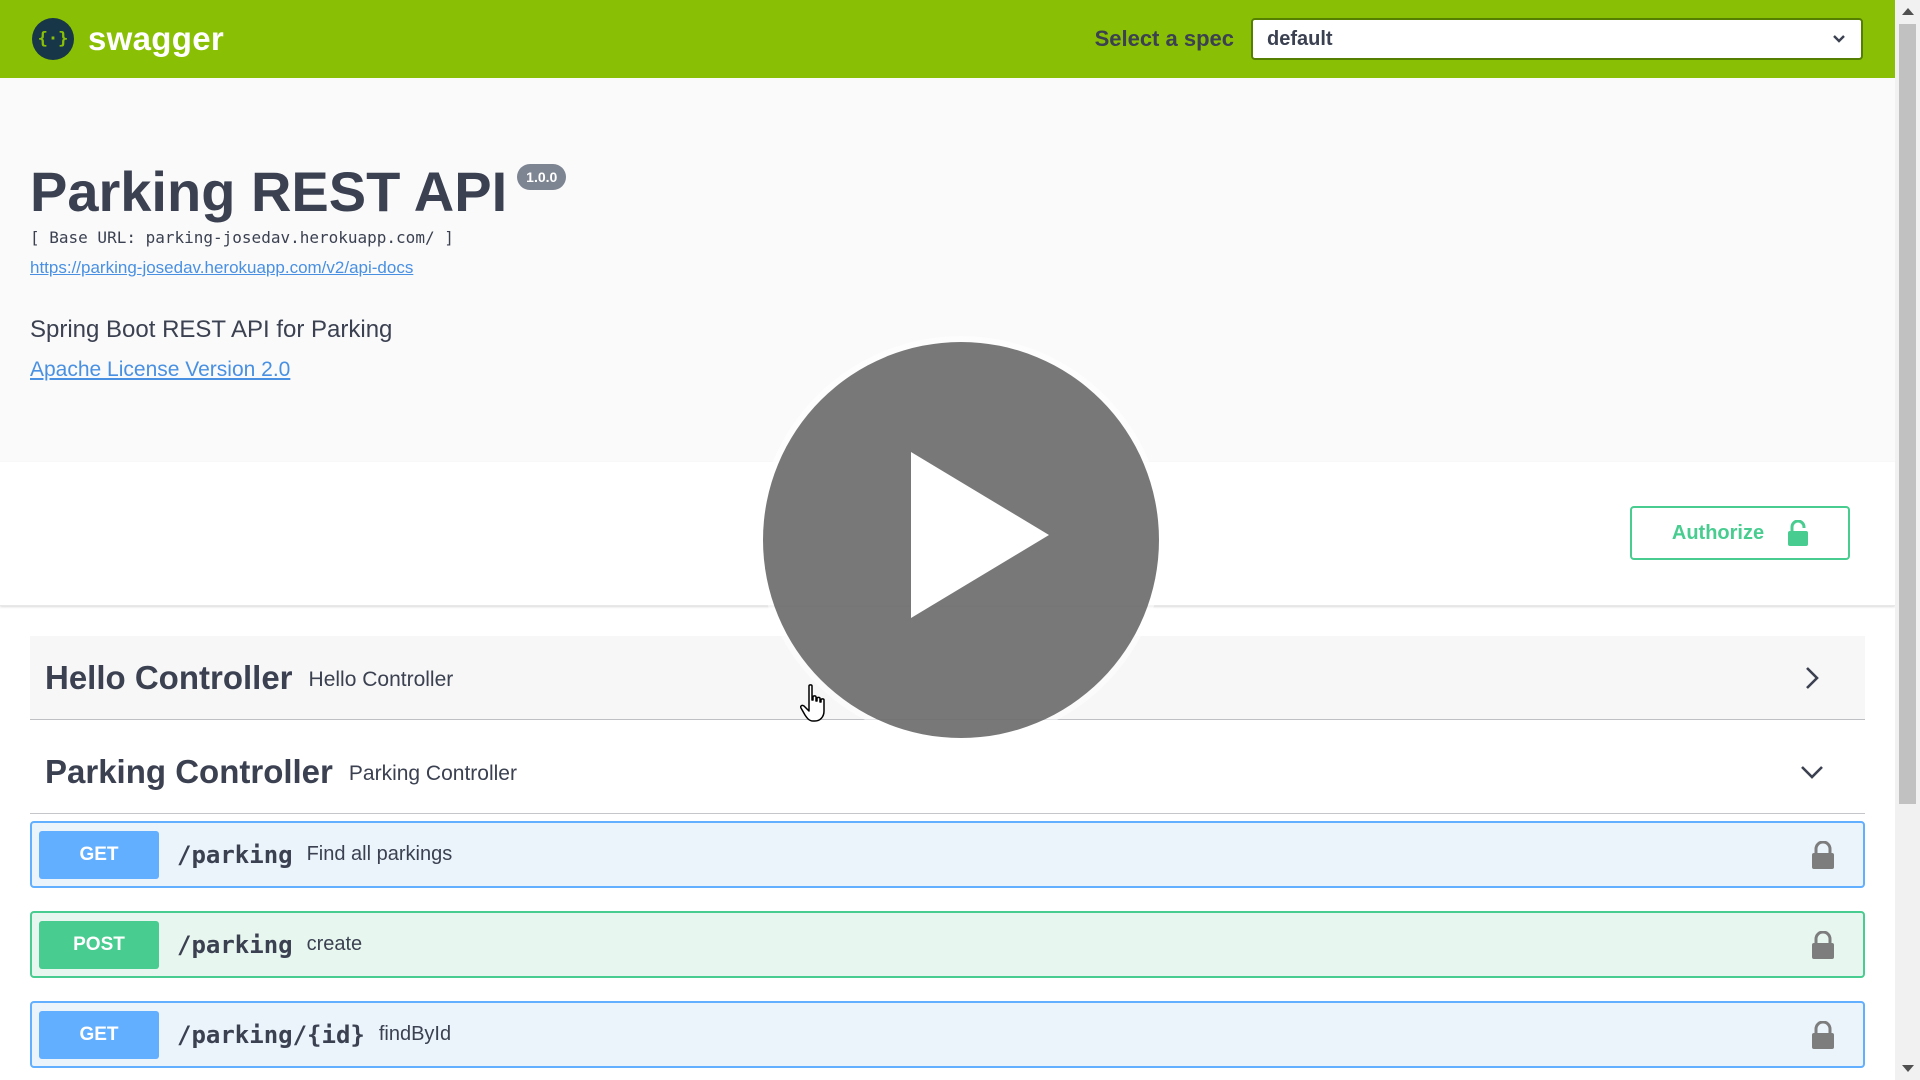 This screenshot has height=1080, width=1920. What do you see at coordinates (156, 38) in the screenshot?
I see `logo-text: swagger` at bounding box center [156, 38].